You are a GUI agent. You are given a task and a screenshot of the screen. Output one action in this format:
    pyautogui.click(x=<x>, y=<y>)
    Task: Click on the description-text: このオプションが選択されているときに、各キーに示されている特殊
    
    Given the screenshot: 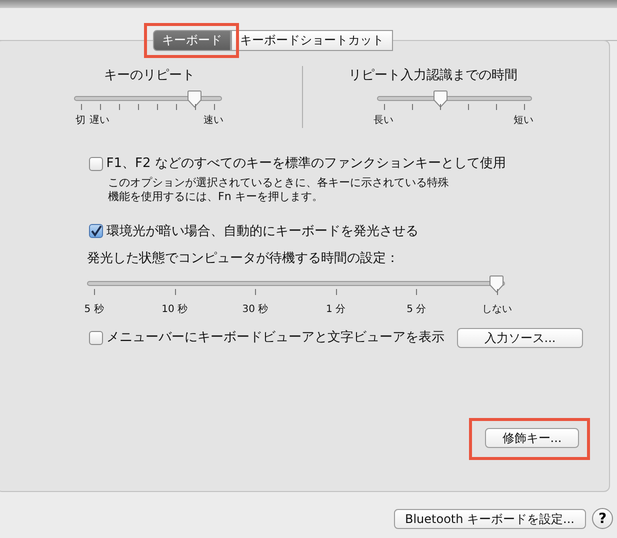 What is the action you would take?
    pyautogui.click(x=279, y=183)
    